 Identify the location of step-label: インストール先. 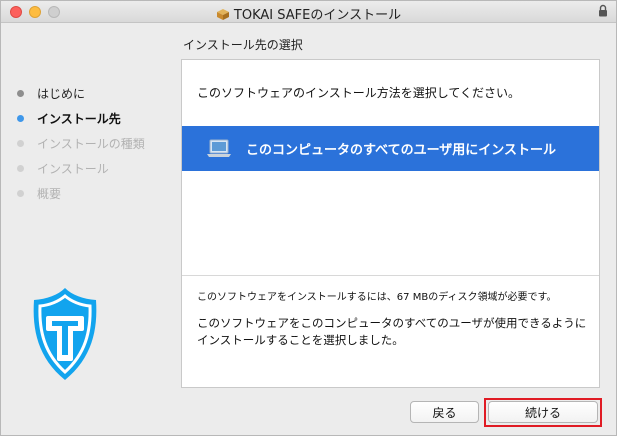
(79, 119).